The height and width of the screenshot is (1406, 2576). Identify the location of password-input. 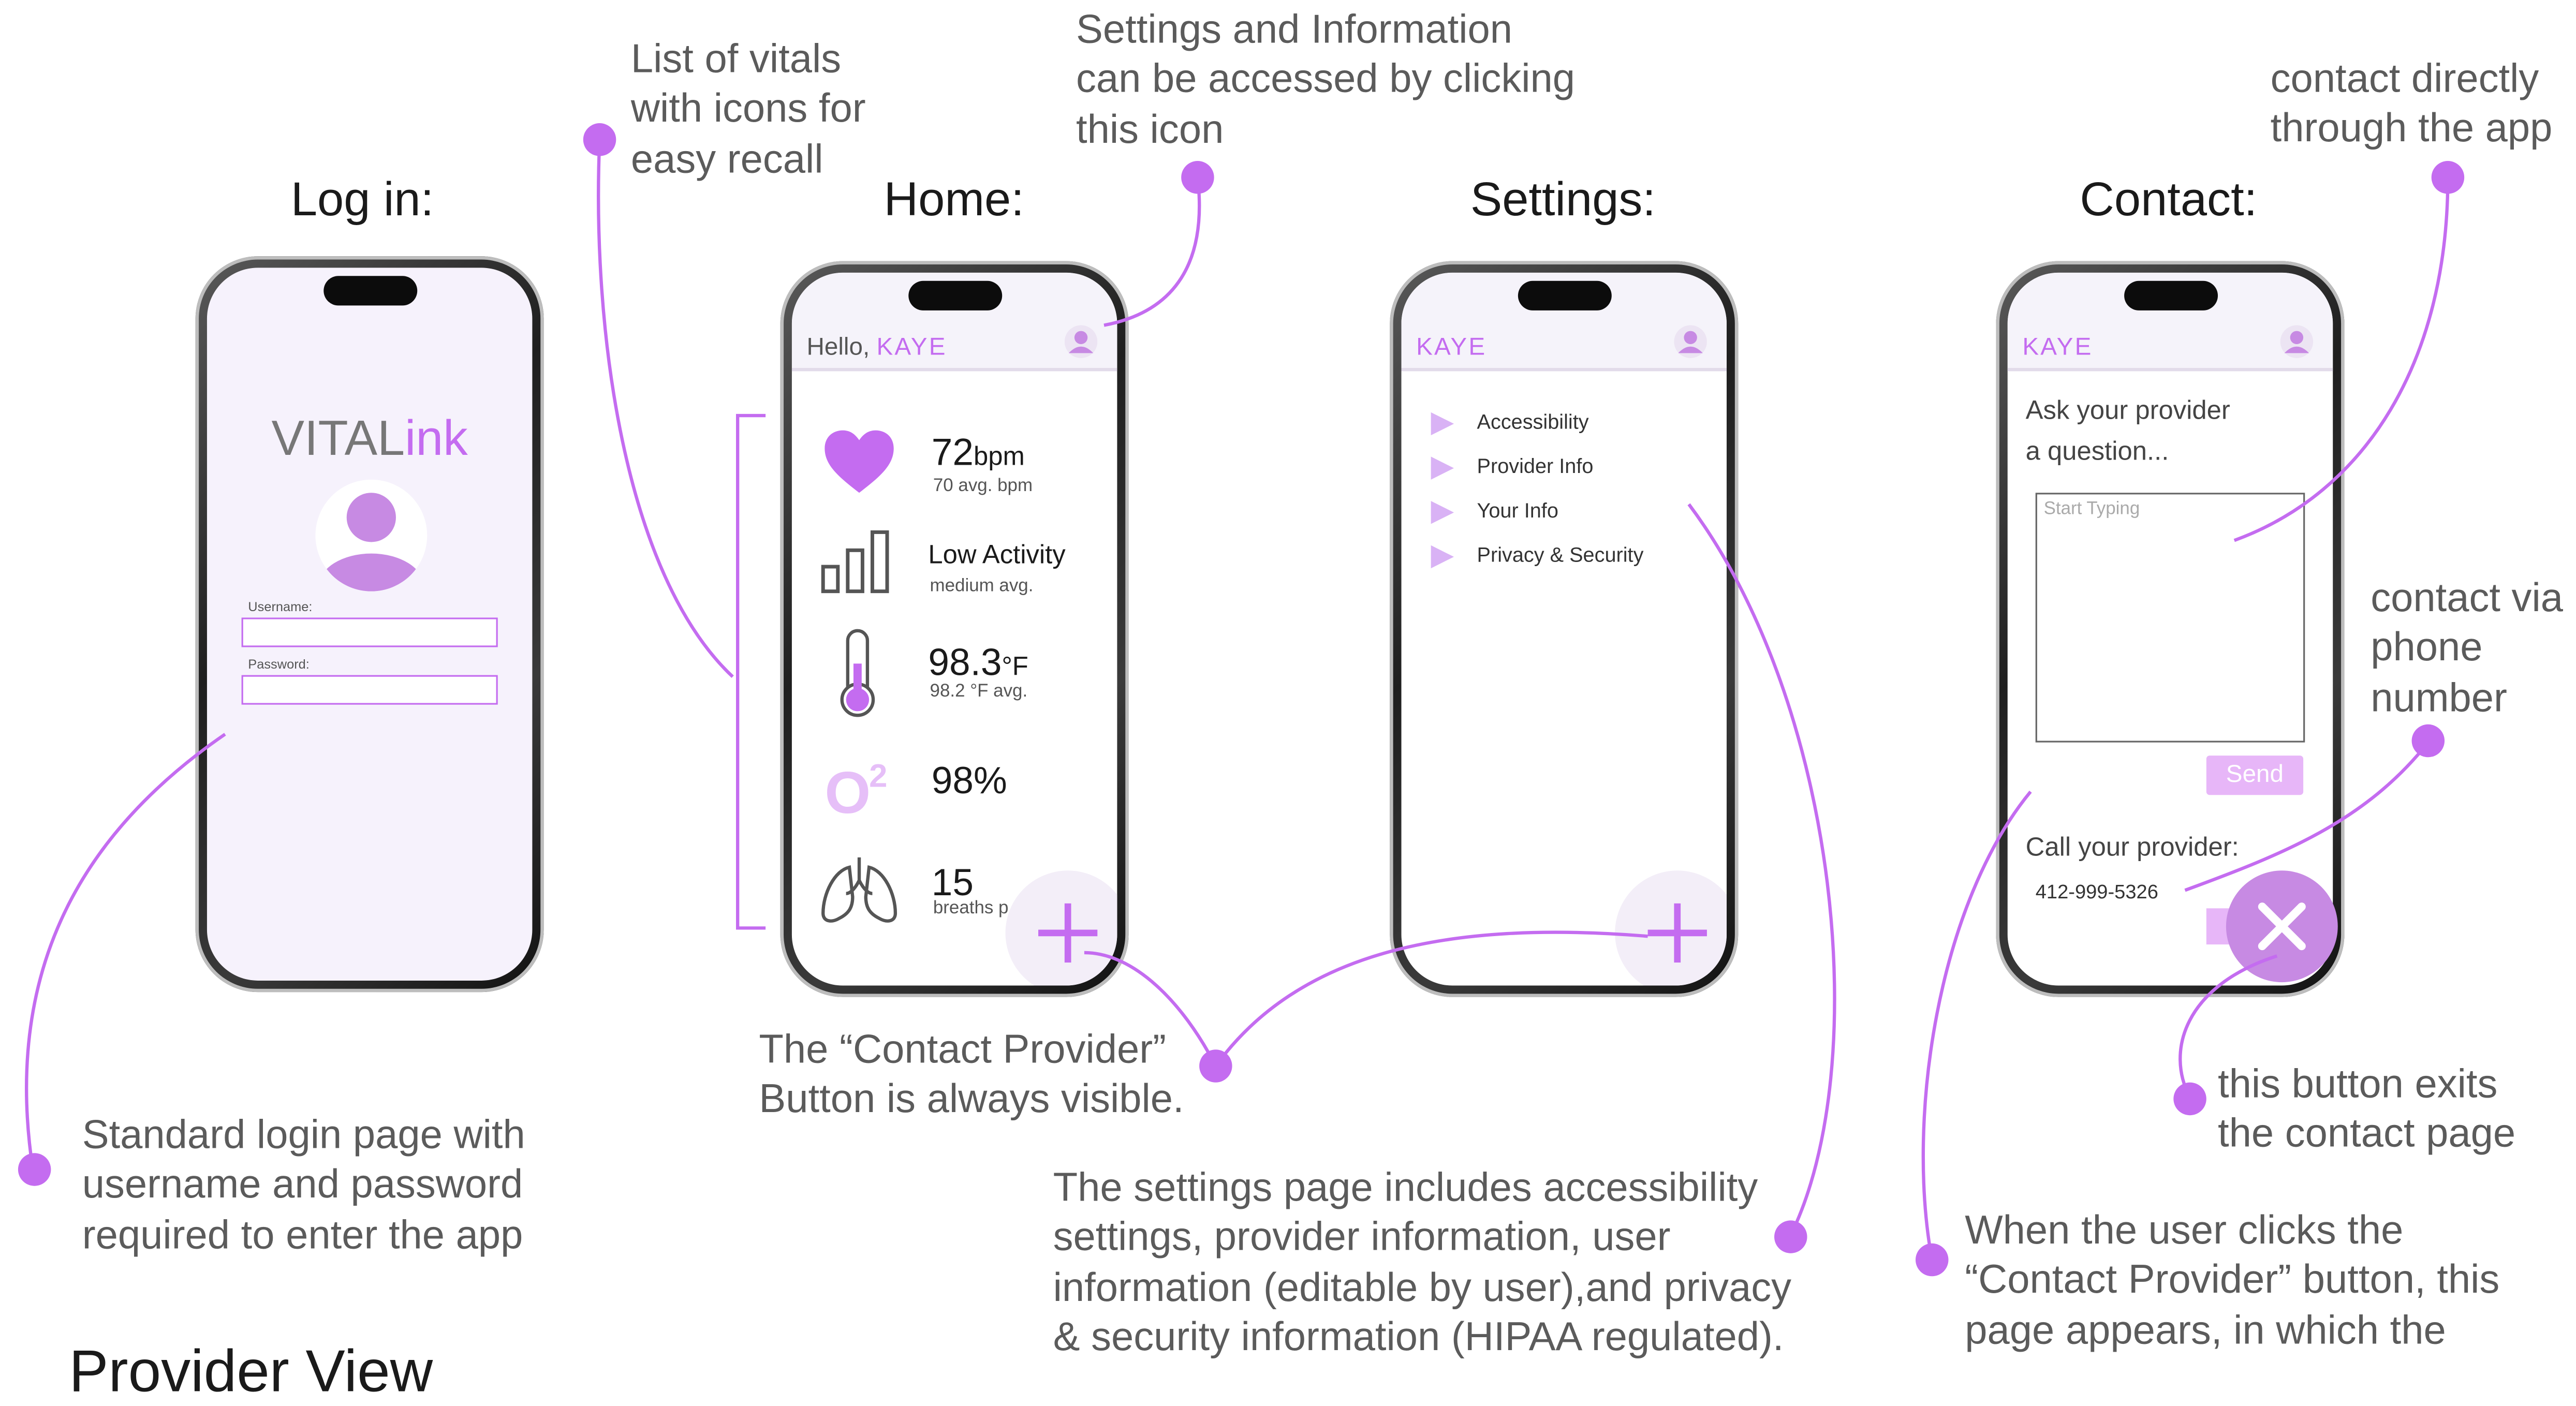
(370, 690).